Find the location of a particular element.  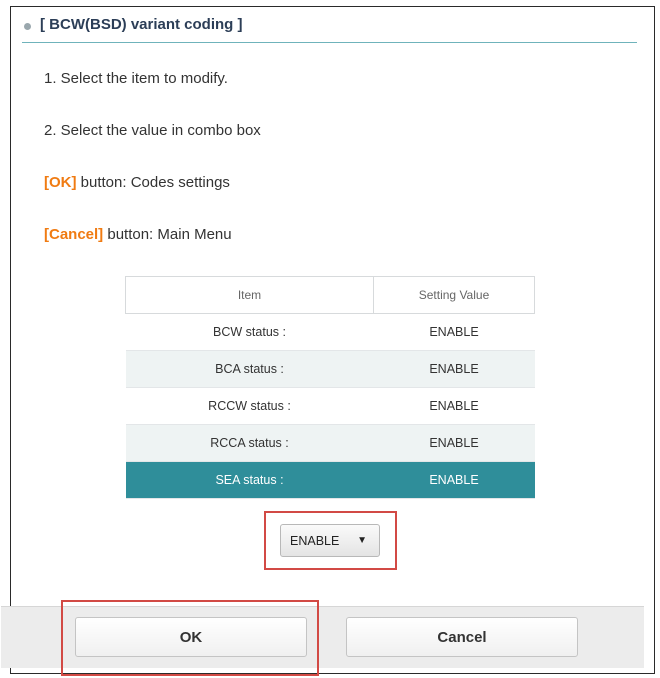

value-combo-box: ENABLE ▼ is located at coordinates (330, 540).